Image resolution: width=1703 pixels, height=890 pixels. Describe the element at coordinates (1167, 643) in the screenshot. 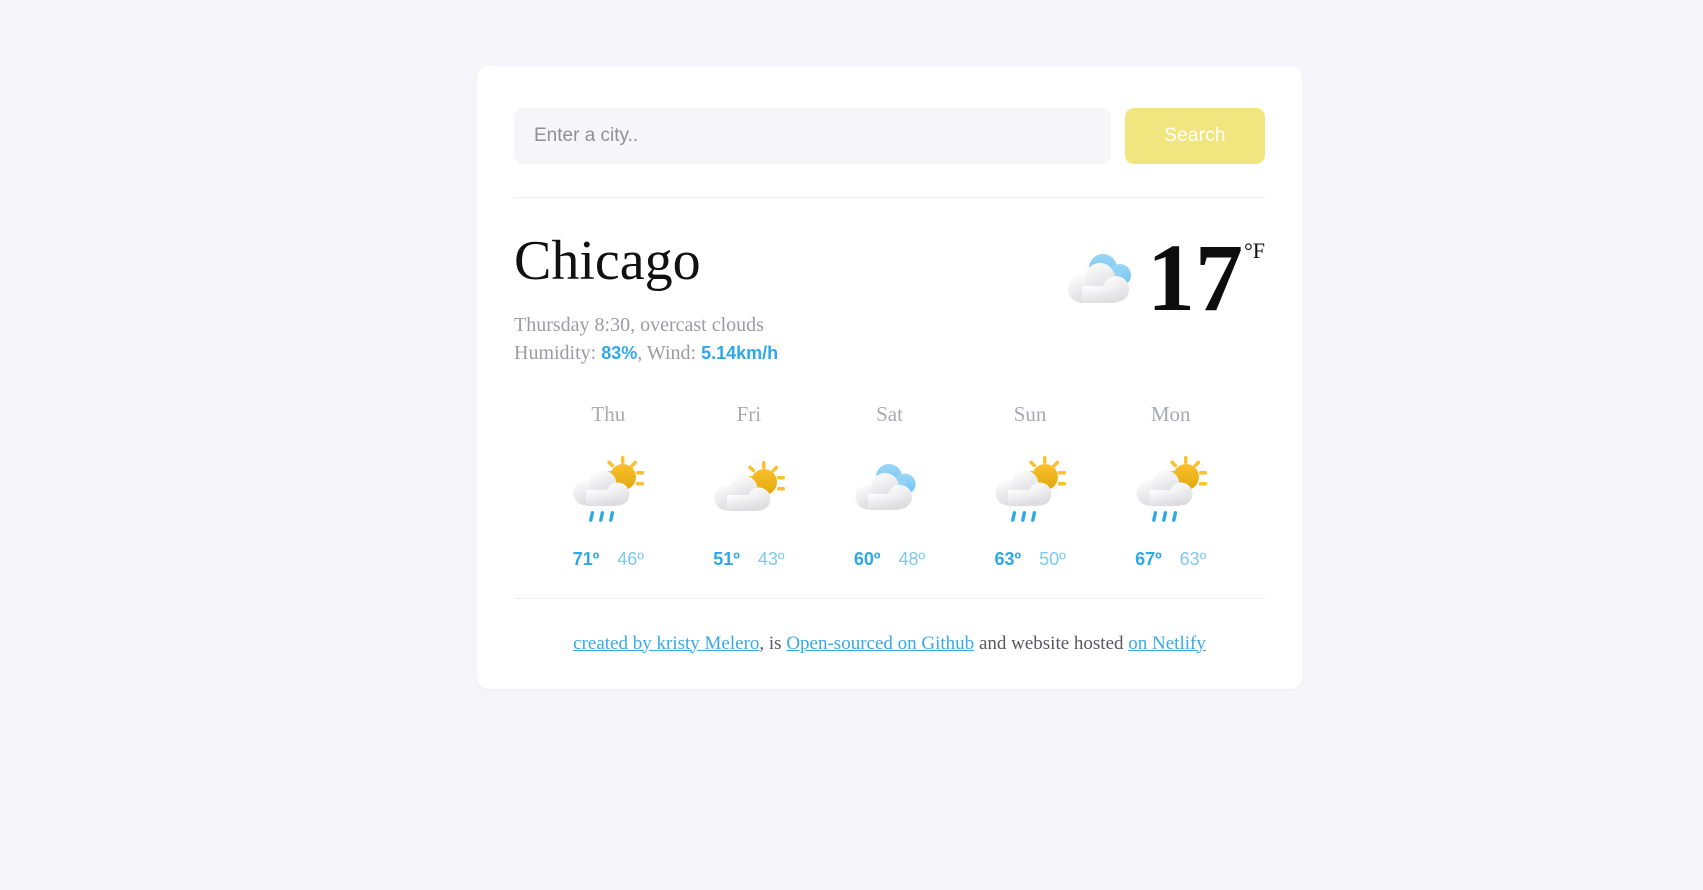

I see `footer-link-netlify: on Netlify` at that location.